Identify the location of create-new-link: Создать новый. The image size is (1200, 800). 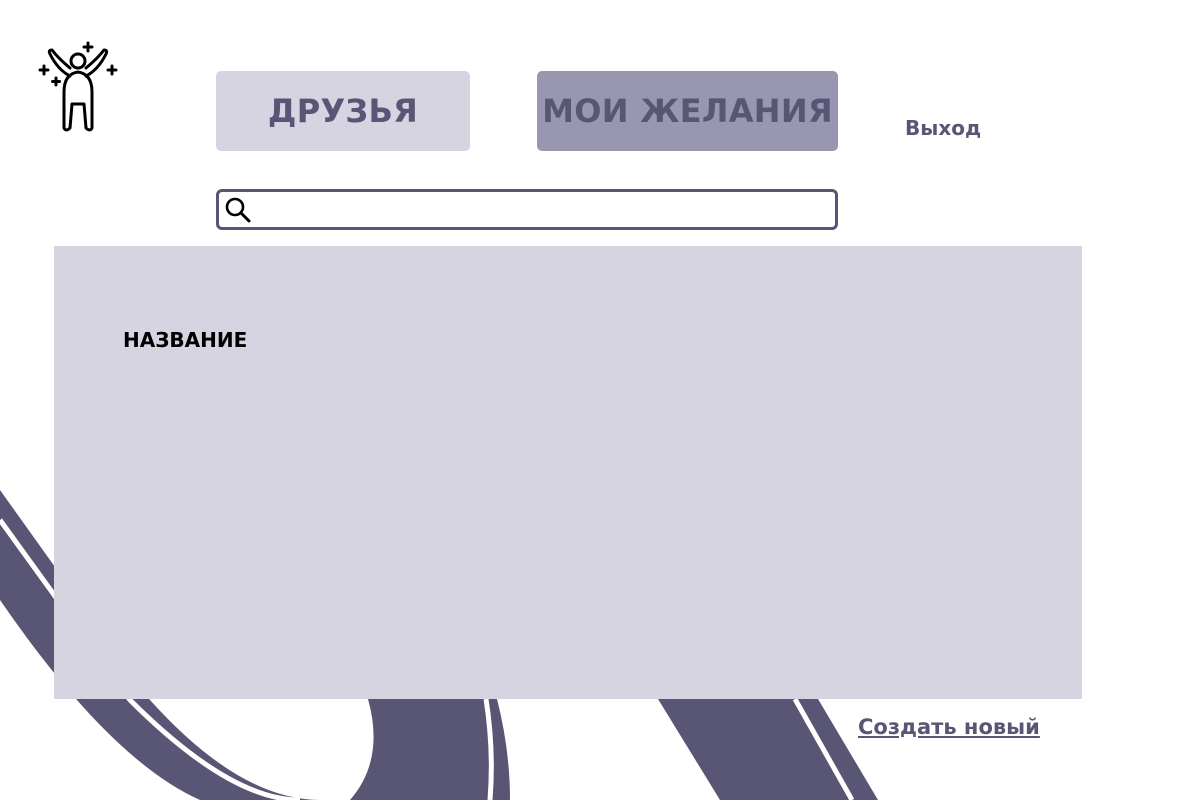
(949, 727).